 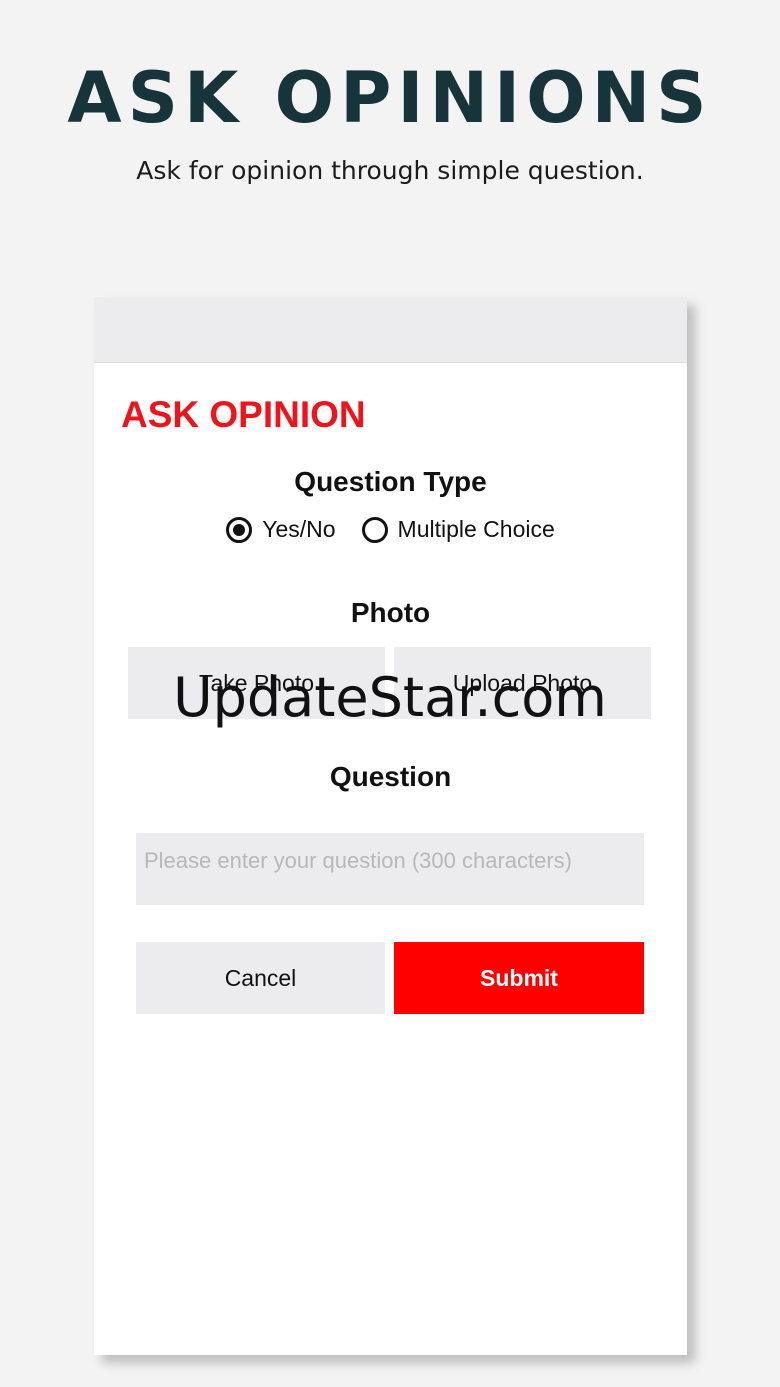 I want to click on hero-title: ASK OPINIONS, so click(x=390, y=98).